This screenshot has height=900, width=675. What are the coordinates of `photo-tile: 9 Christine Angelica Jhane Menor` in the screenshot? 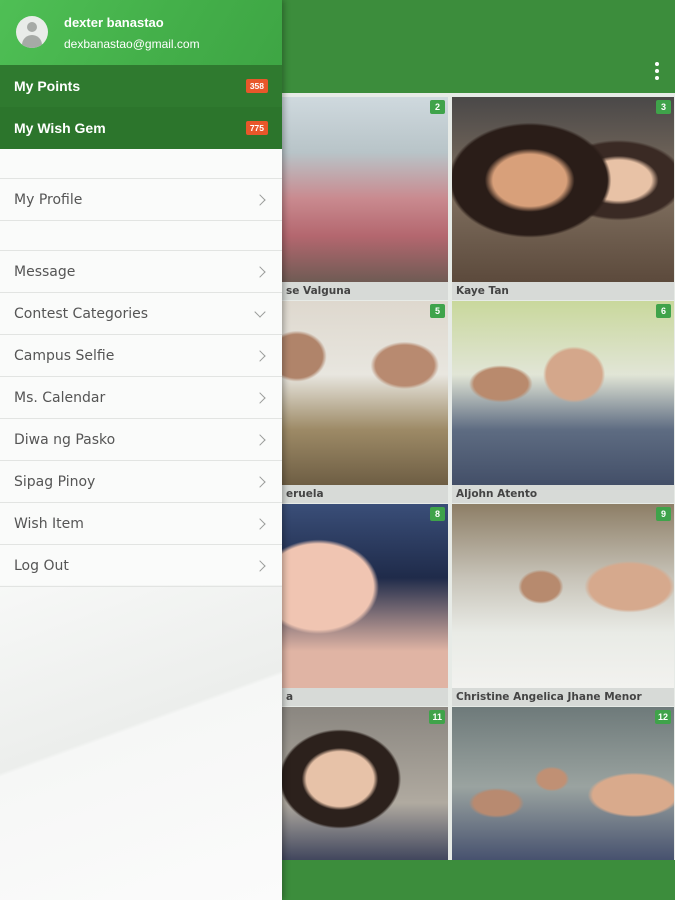 It's located at (563, 605).